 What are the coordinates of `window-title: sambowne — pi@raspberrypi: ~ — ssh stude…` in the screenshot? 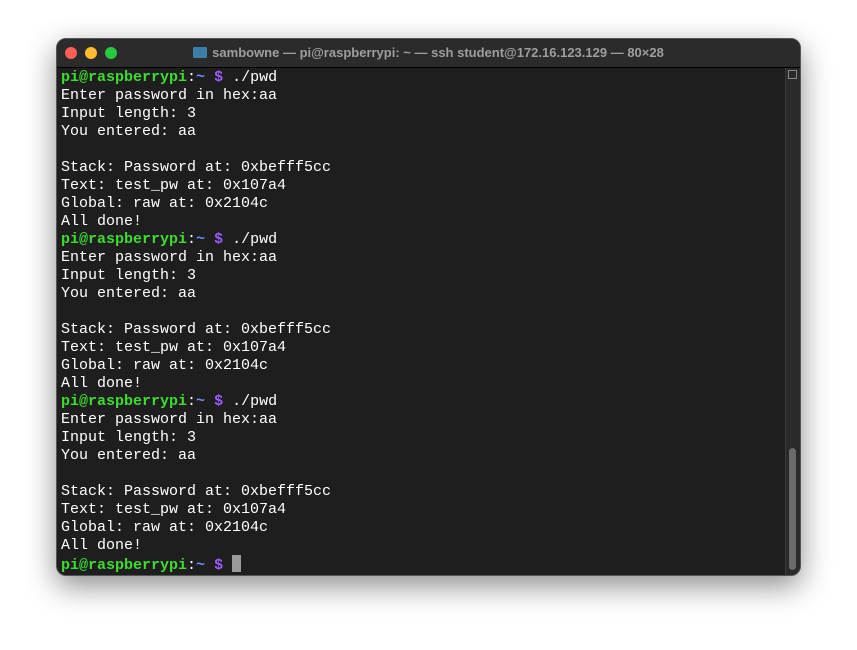 It's located at (428, 52).